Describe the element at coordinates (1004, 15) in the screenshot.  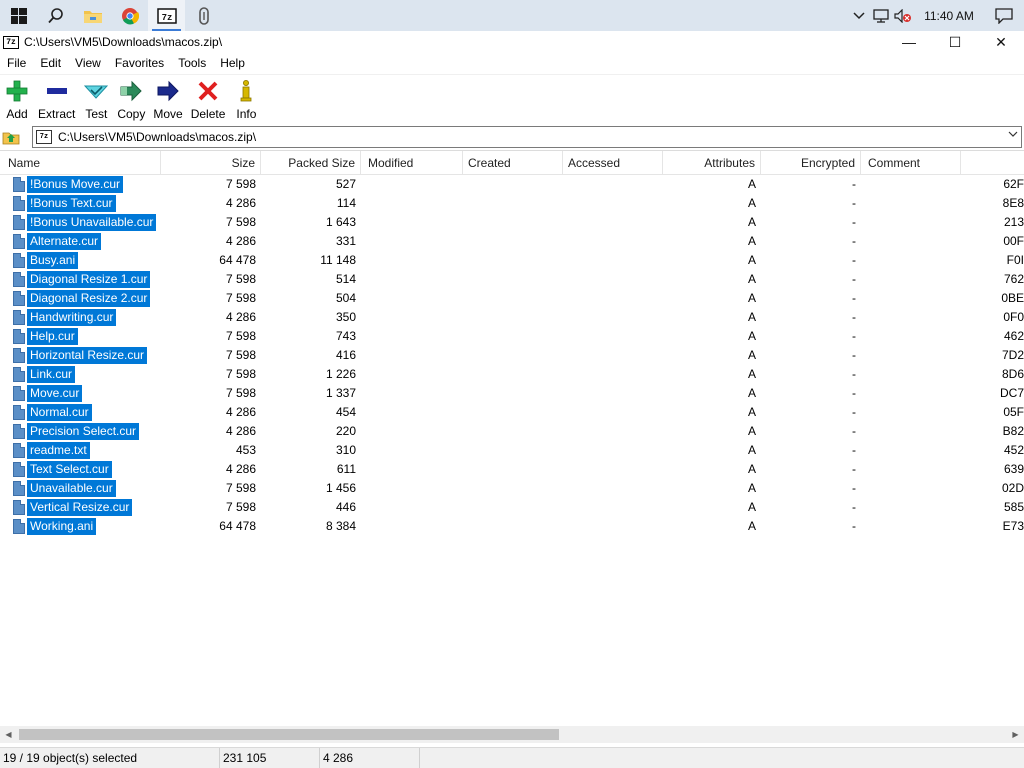
I see `notifications-icon` at that location.